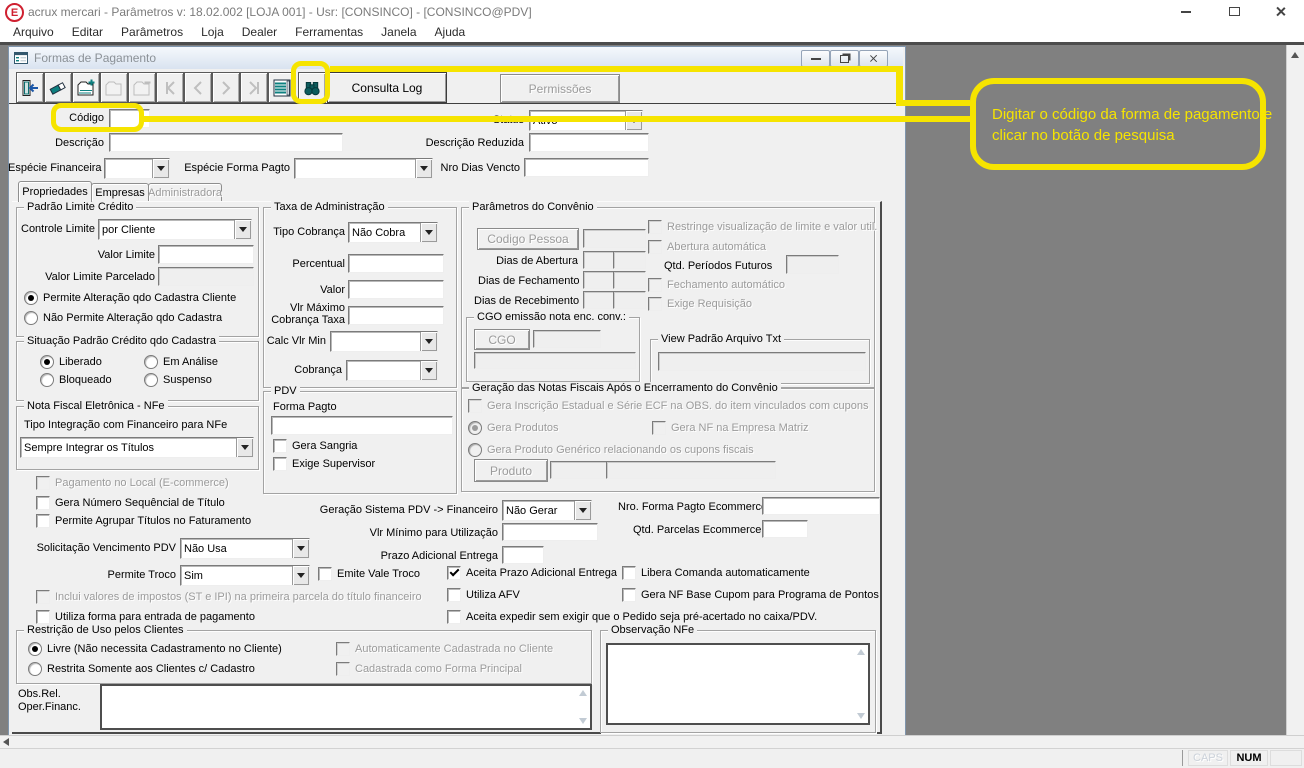  Describe the element at coordinates (30, 87) in the screenshot. I see `exit-button` at that location.